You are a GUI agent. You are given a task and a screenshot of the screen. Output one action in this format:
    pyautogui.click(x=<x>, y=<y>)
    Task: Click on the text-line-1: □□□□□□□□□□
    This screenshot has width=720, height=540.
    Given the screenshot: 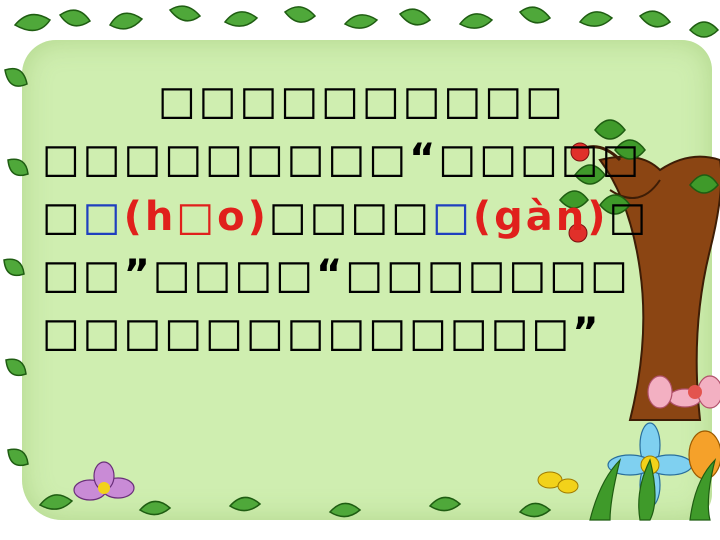 What is the action you would take?
    pyautogui.click(x=362, y=101)
    